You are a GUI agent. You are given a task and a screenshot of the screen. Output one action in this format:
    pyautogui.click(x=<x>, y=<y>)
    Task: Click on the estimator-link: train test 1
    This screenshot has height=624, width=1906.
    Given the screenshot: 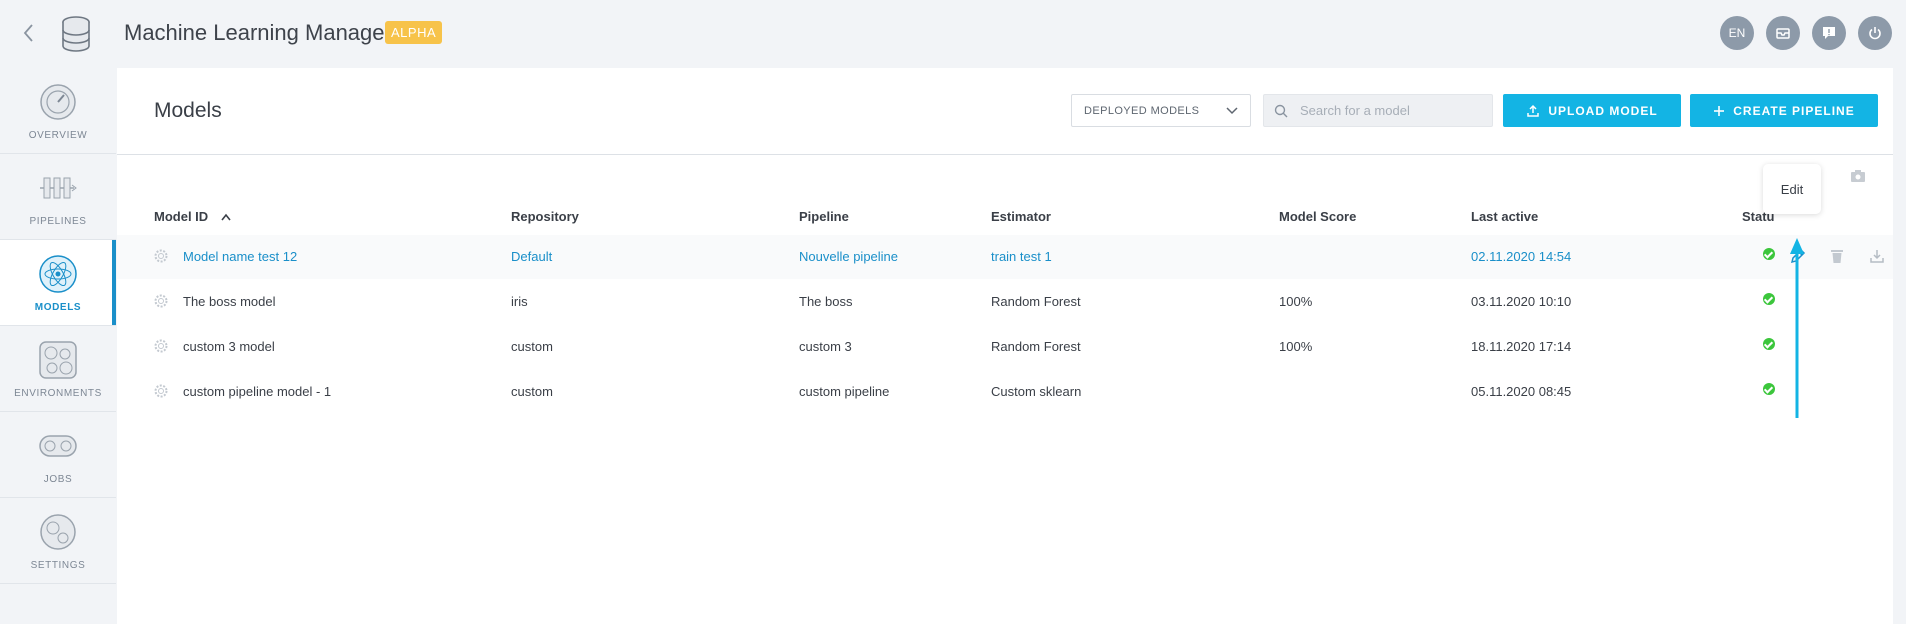 What is the action you would take?
    pyautogui.click(x=1021, y=256)
    